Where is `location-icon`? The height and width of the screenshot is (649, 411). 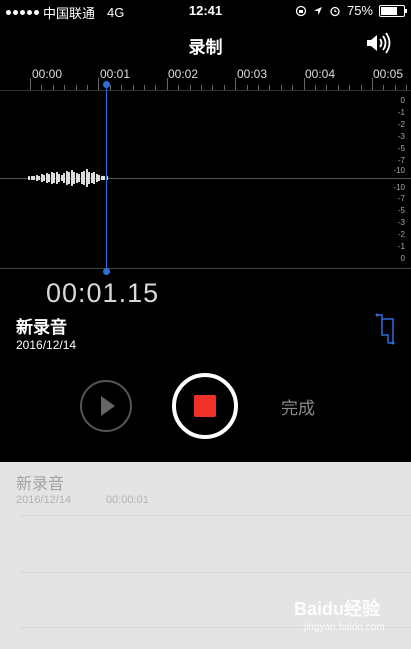
location-icon is located at coordinates (317, 10).